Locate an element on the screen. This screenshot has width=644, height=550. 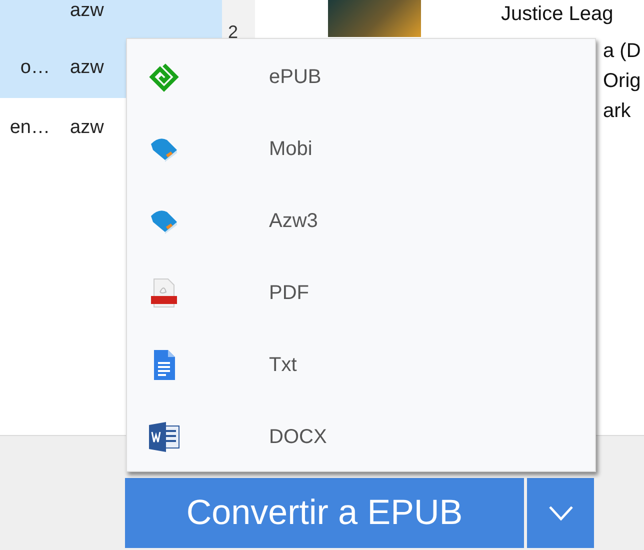
format-menu-item: Txt is located at coordinates (361, 365).